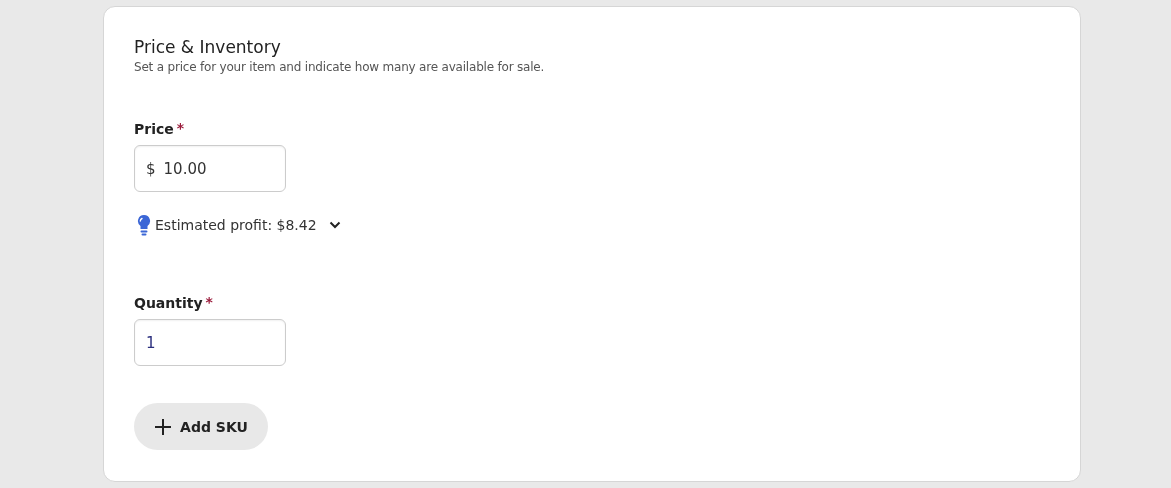 Image resolution: width=1171 pixels, height=488 pixels. Describe the element at coordinates (151, 342) in the screenshot. I see `field-value: 1` at that location.